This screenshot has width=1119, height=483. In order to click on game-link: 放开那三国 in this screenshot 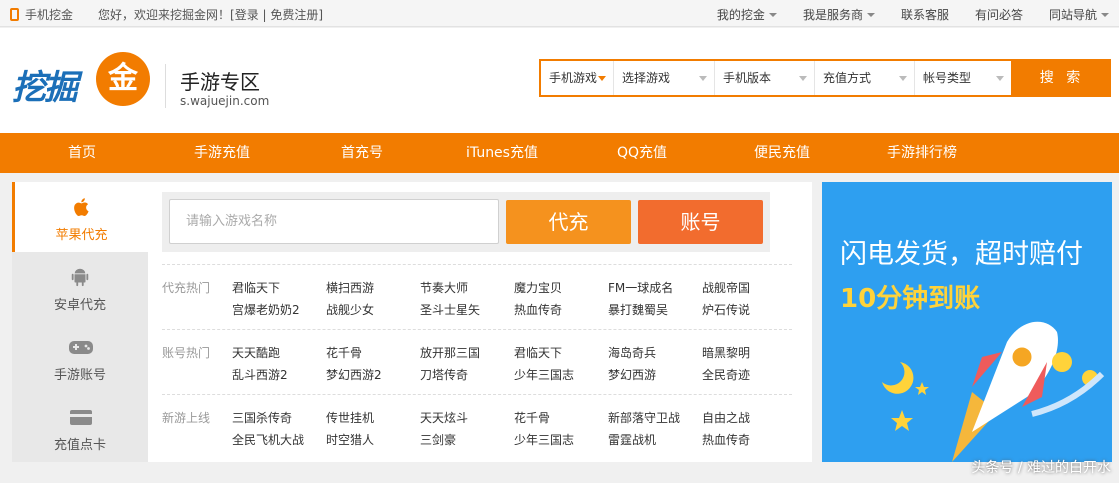, I will do `click(450, 352)`.